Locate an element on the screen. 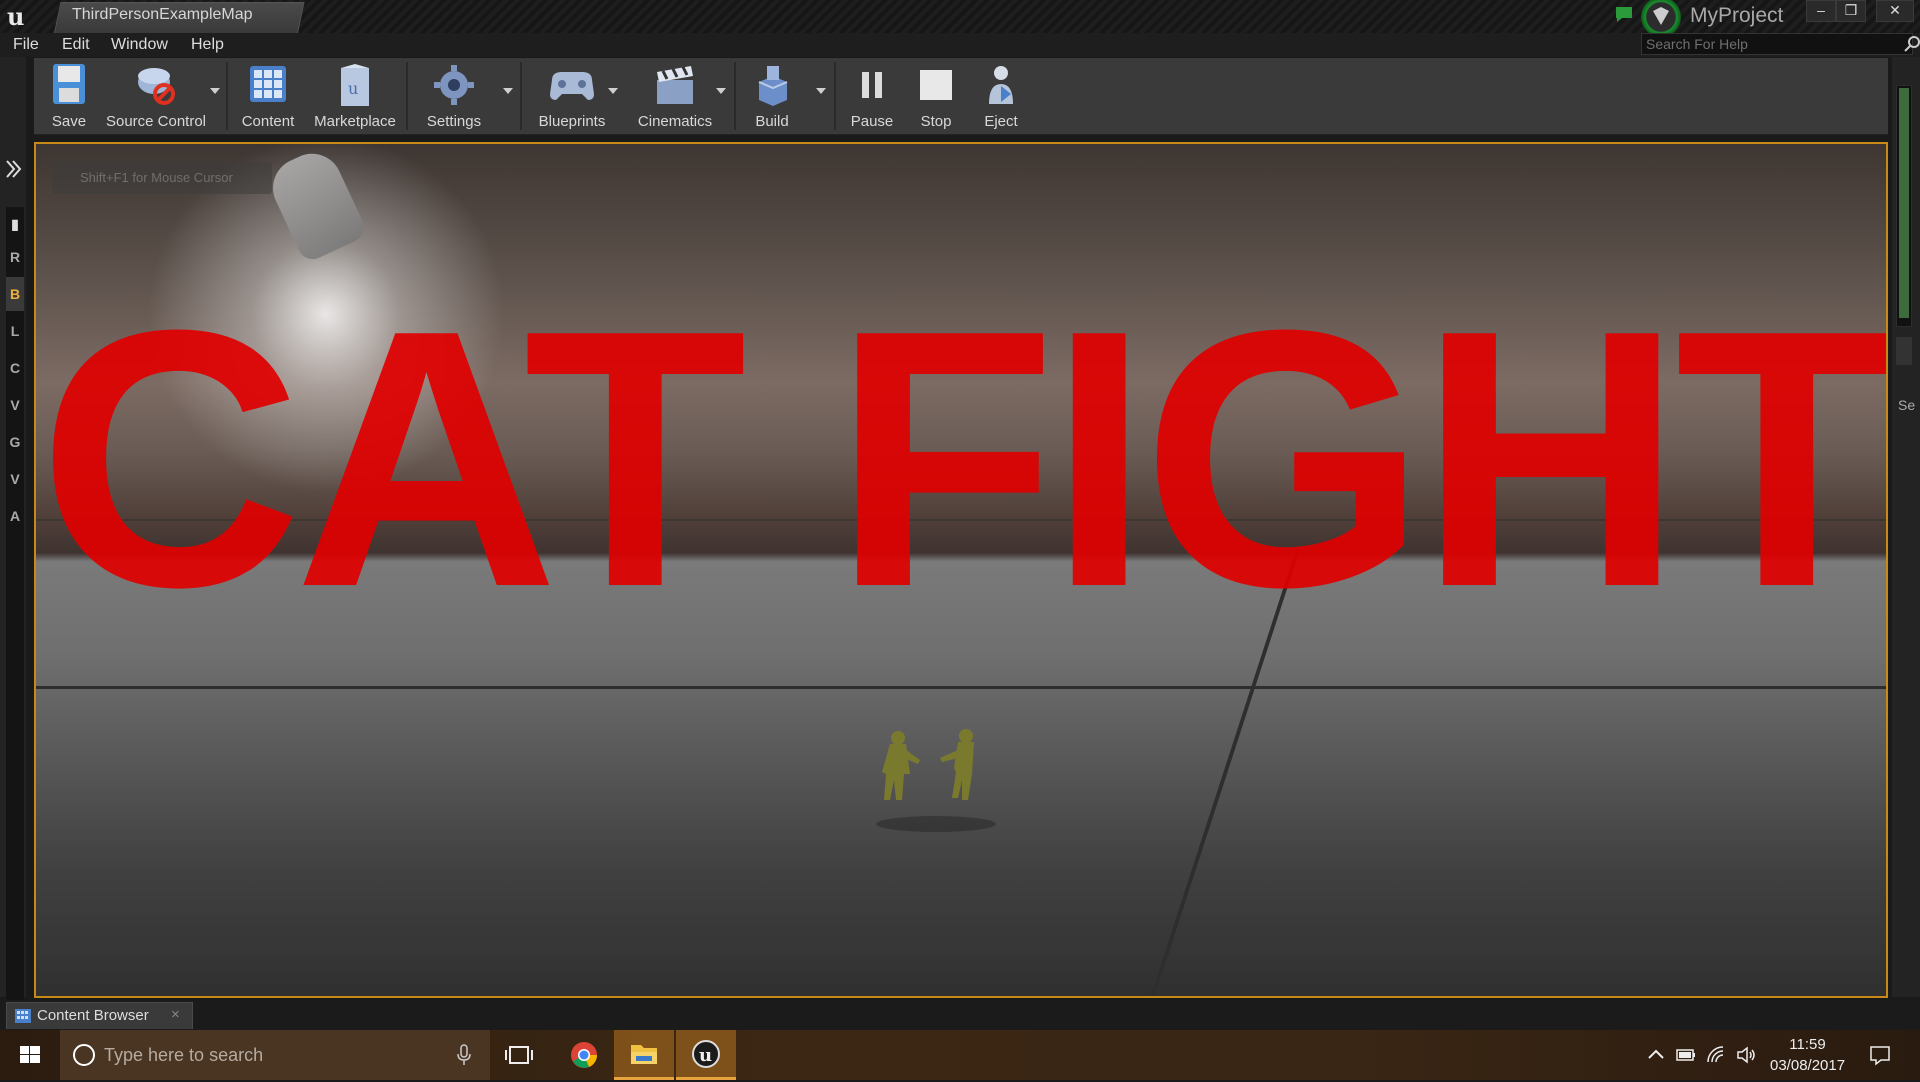 This screenshot has height=1082, width=1920. close-button: ✕ is located at coordinates (1895, 11).